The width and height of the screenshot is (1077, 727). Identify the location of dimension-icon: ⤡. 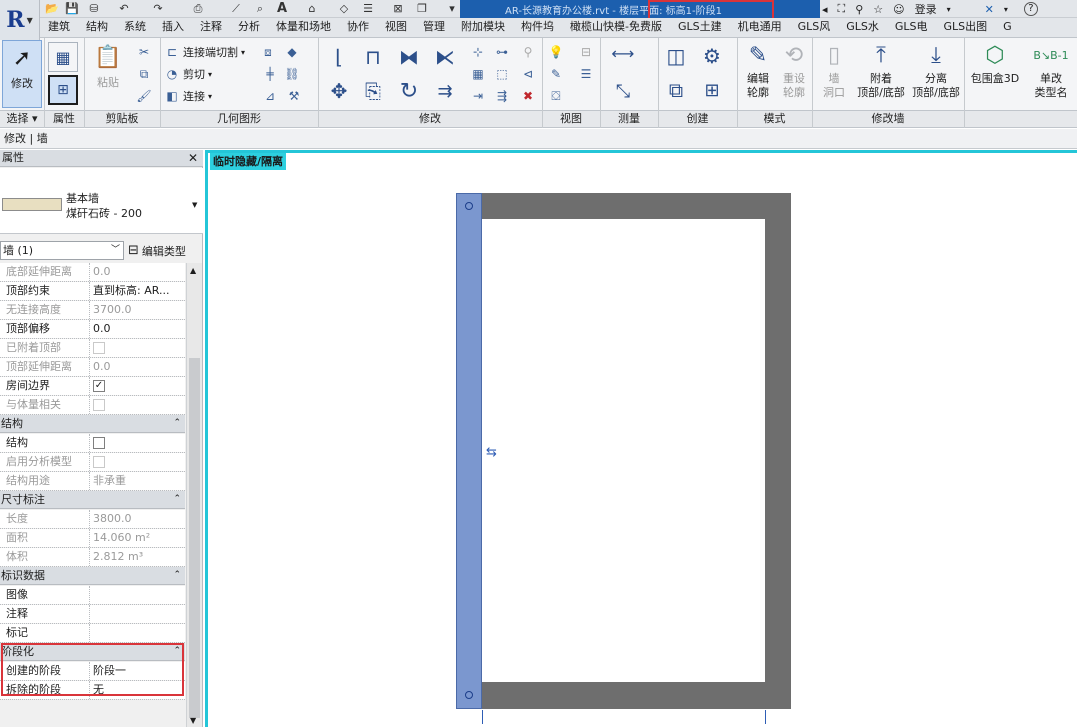
(623, 91).